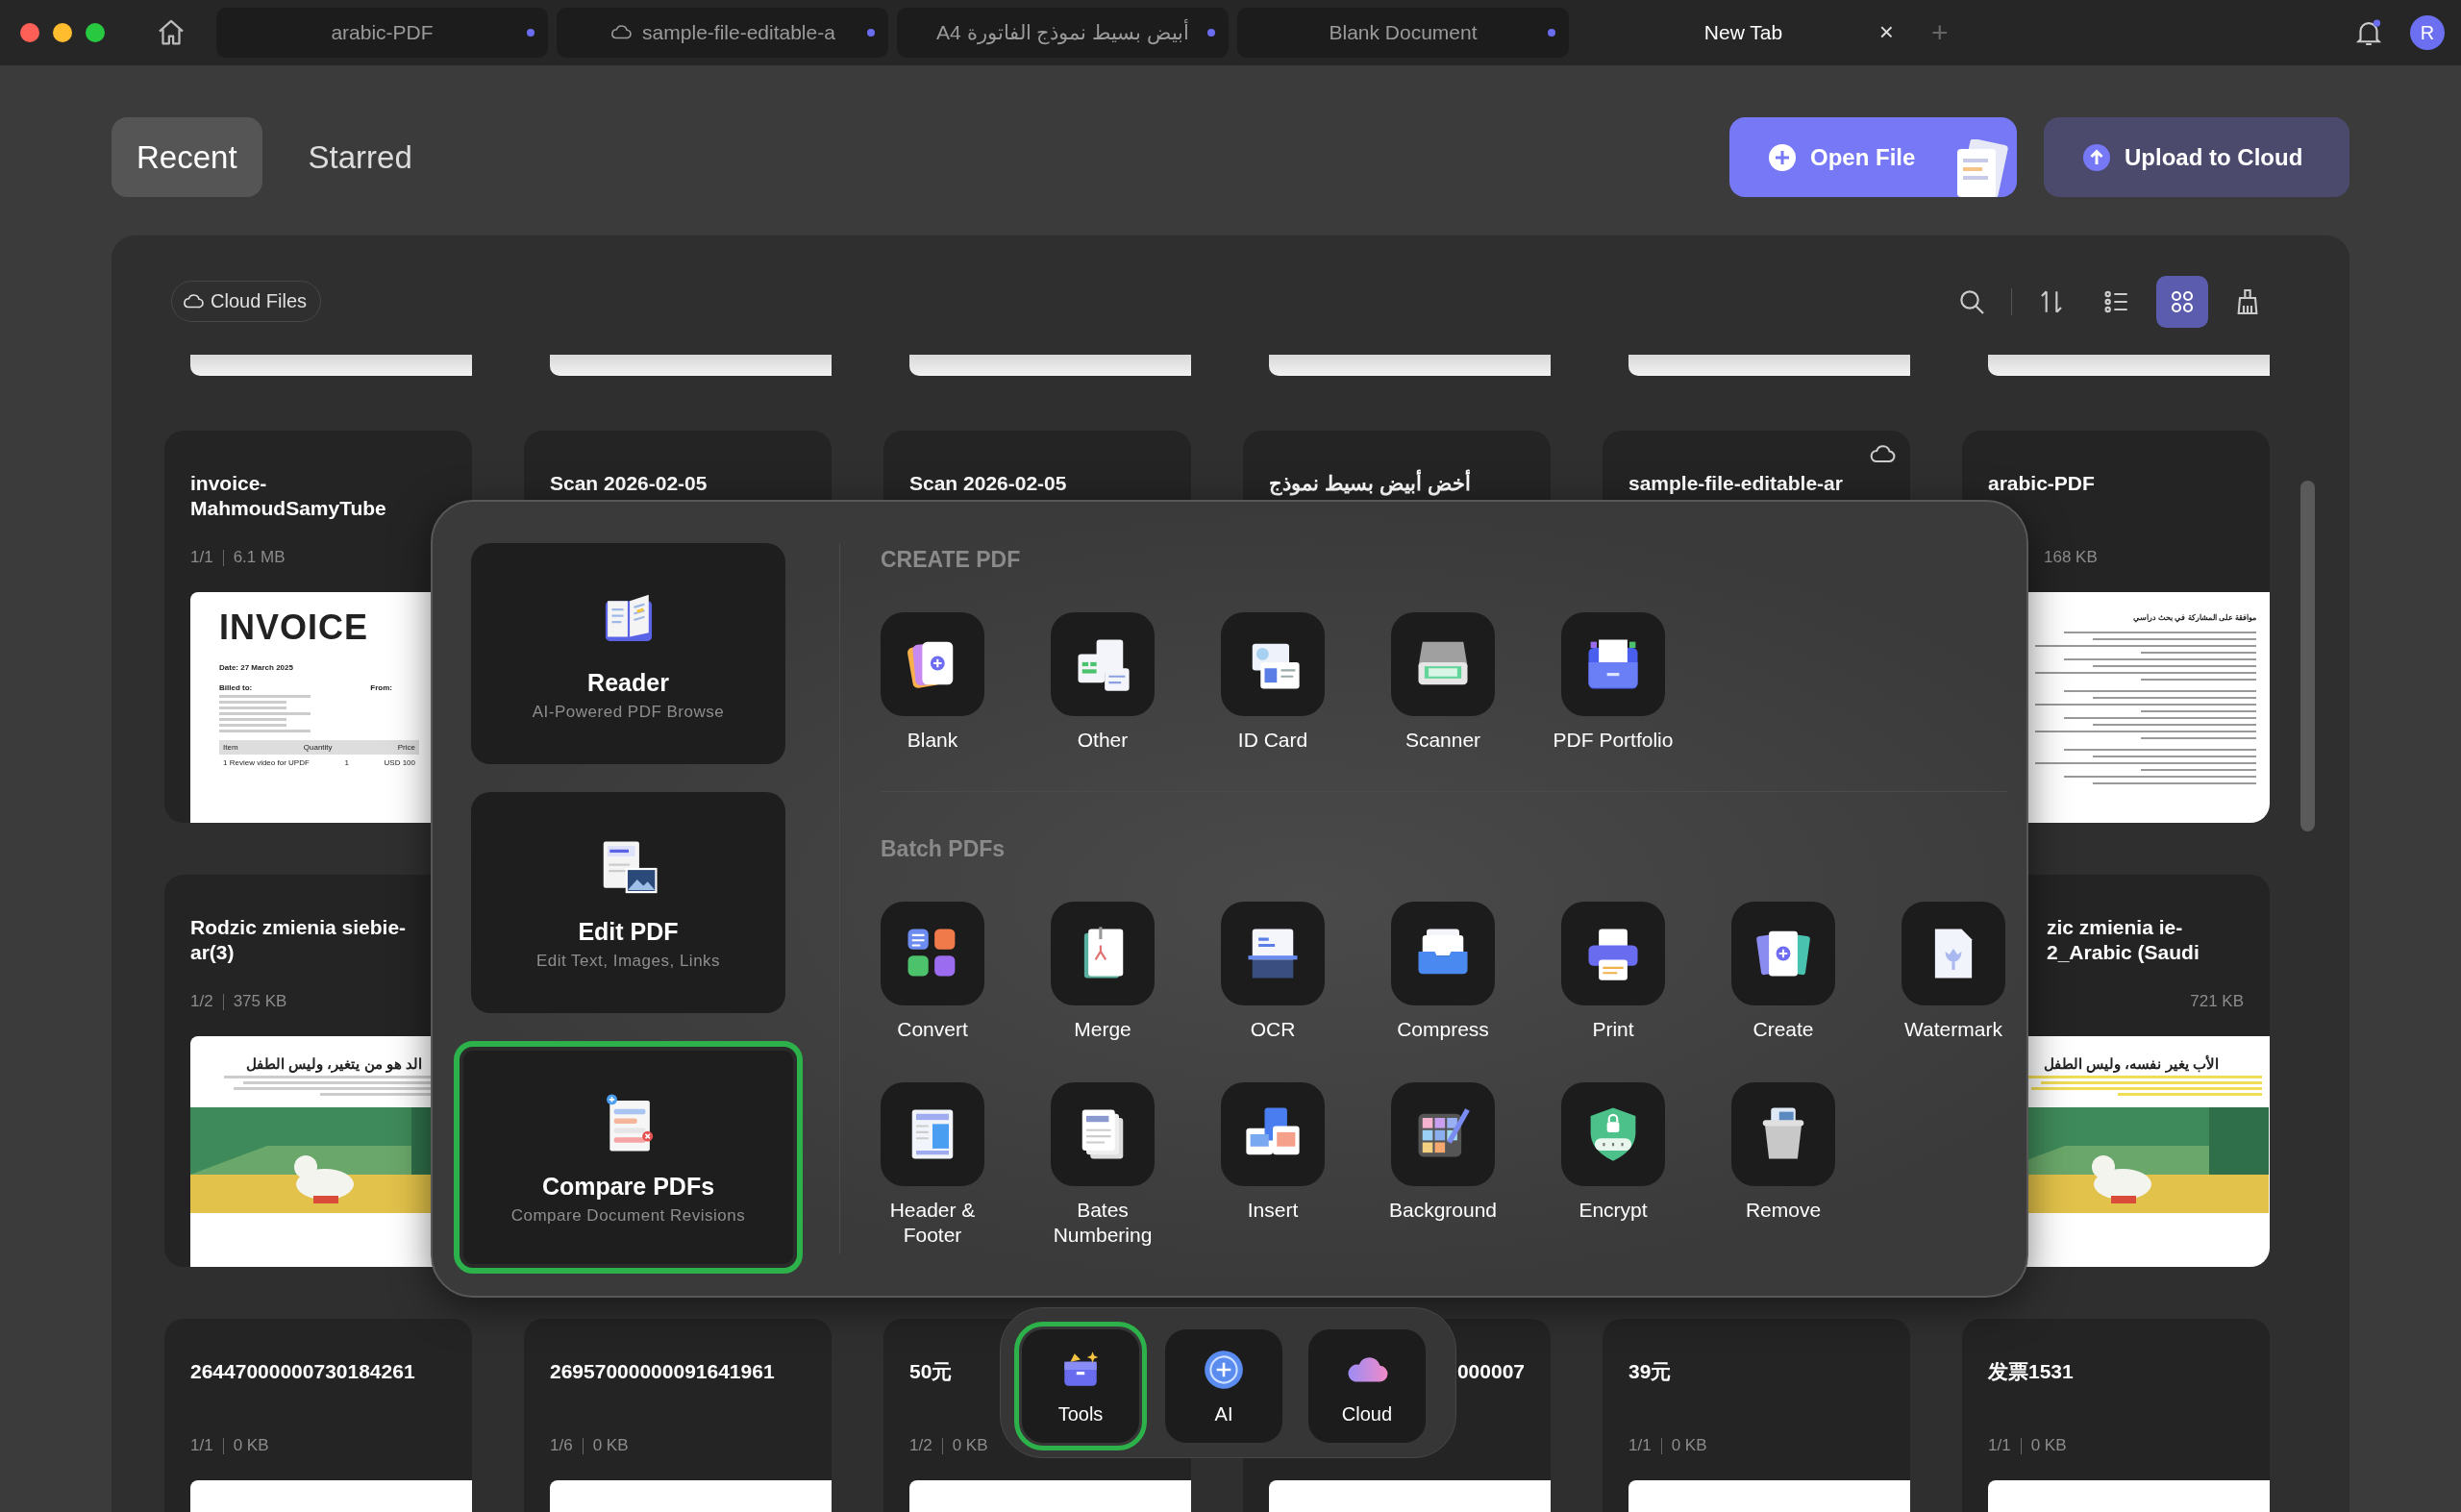 The image size is (2461, 1512). Describe the element at coordinates (399, 762) in the screenshot. I see `table-cell: USD 100` at that location.